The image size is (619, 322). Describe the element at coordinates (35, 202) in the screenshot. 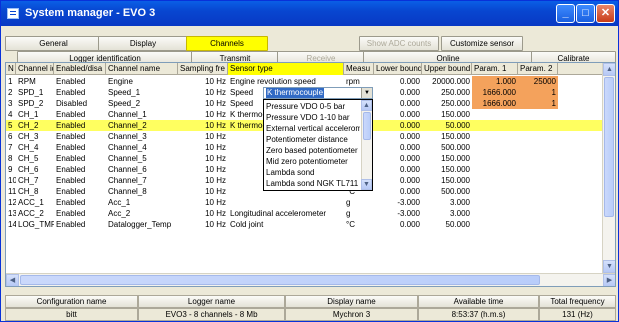

I see `cell-channel-id: ACC_1` at that location.